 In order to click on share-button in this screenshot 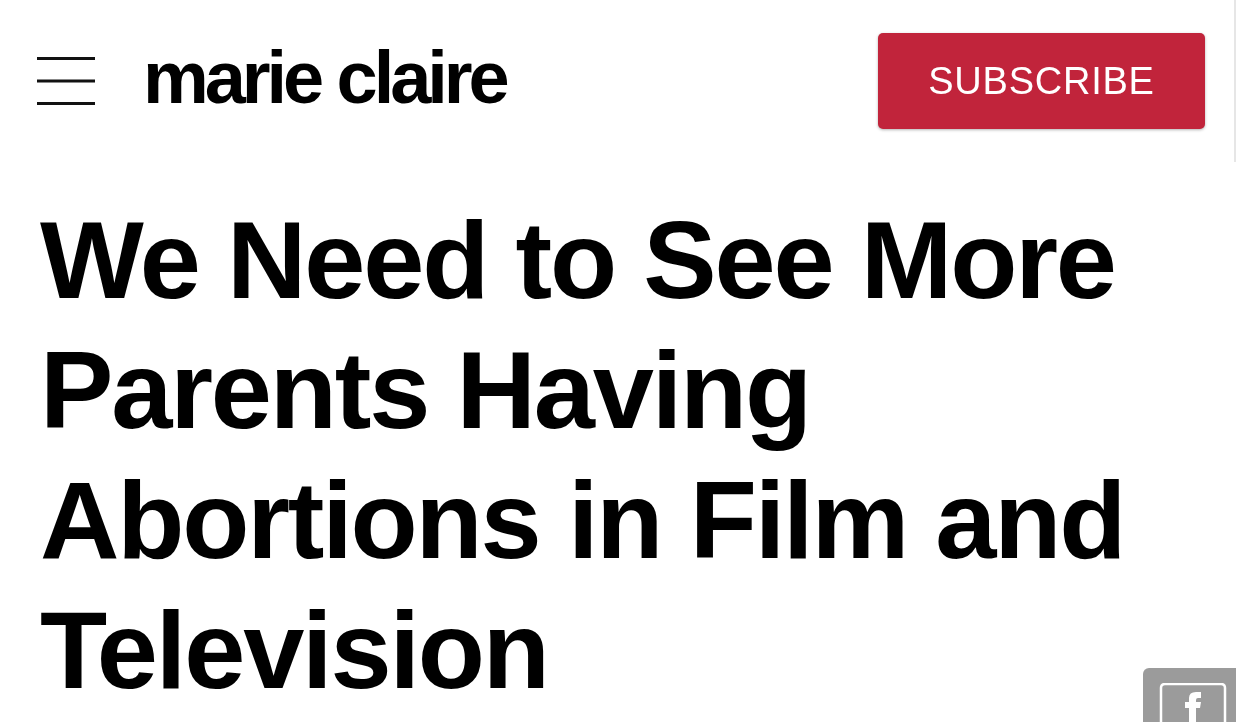, I will do `click(1189, 695)`.